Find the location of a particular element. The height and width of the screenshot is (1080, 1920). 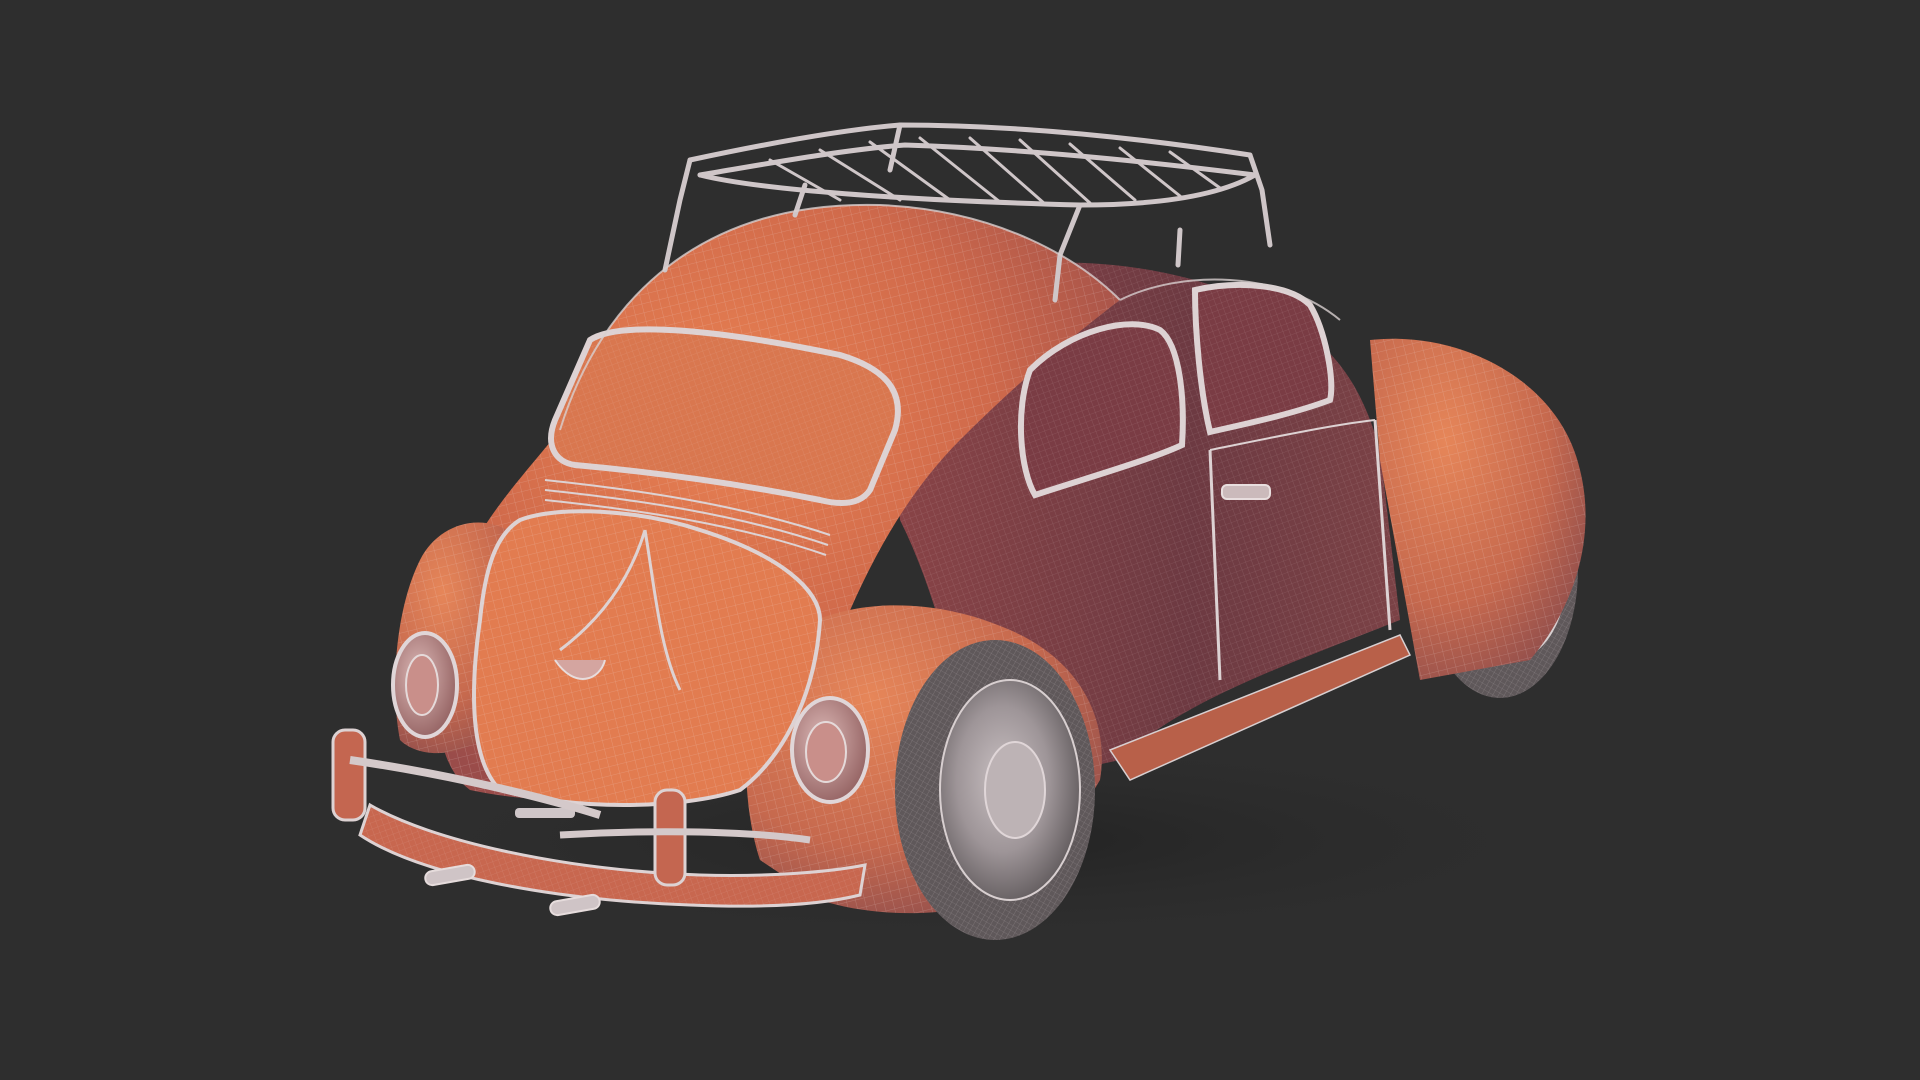

taillight-right is located at coordinates (830, 750).